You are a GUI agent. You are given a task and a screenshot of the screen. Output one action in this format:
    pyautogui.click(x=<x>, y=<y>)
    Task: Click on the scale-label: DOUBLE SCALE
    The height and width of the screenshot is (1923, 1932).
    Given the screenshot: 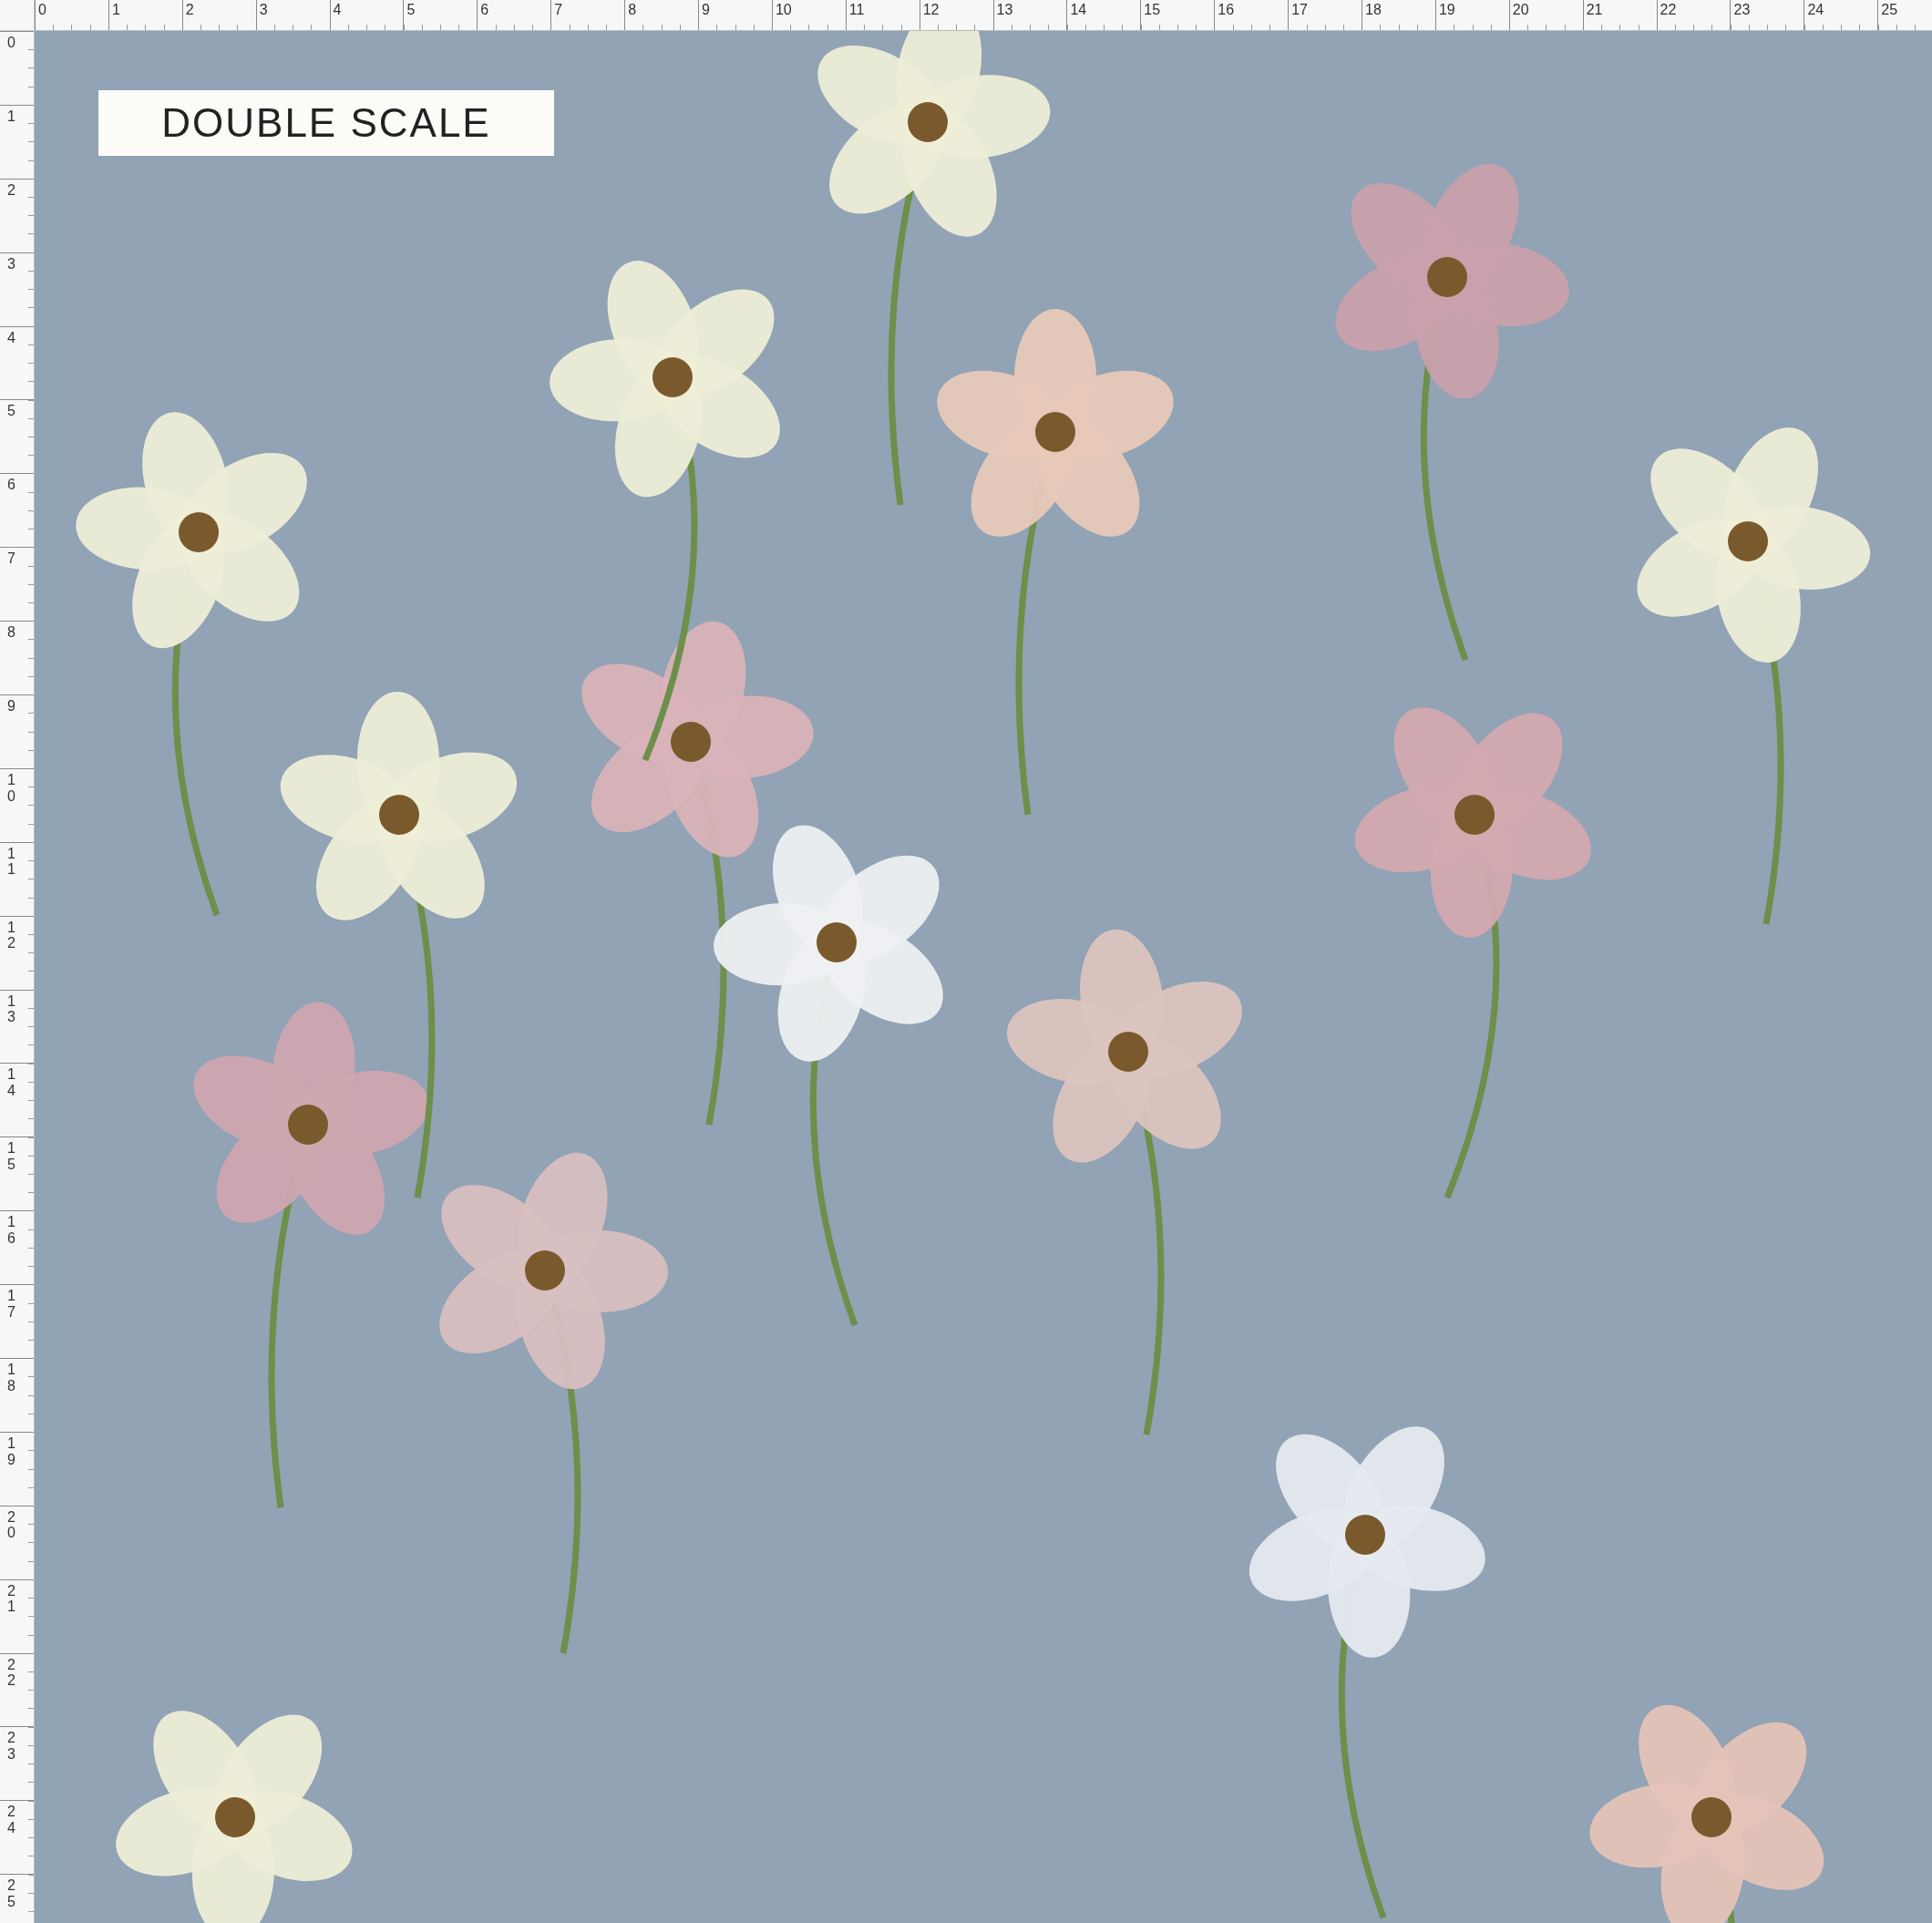 What is the action you would take?
    pyautogui.click(x=326, y=123)
    